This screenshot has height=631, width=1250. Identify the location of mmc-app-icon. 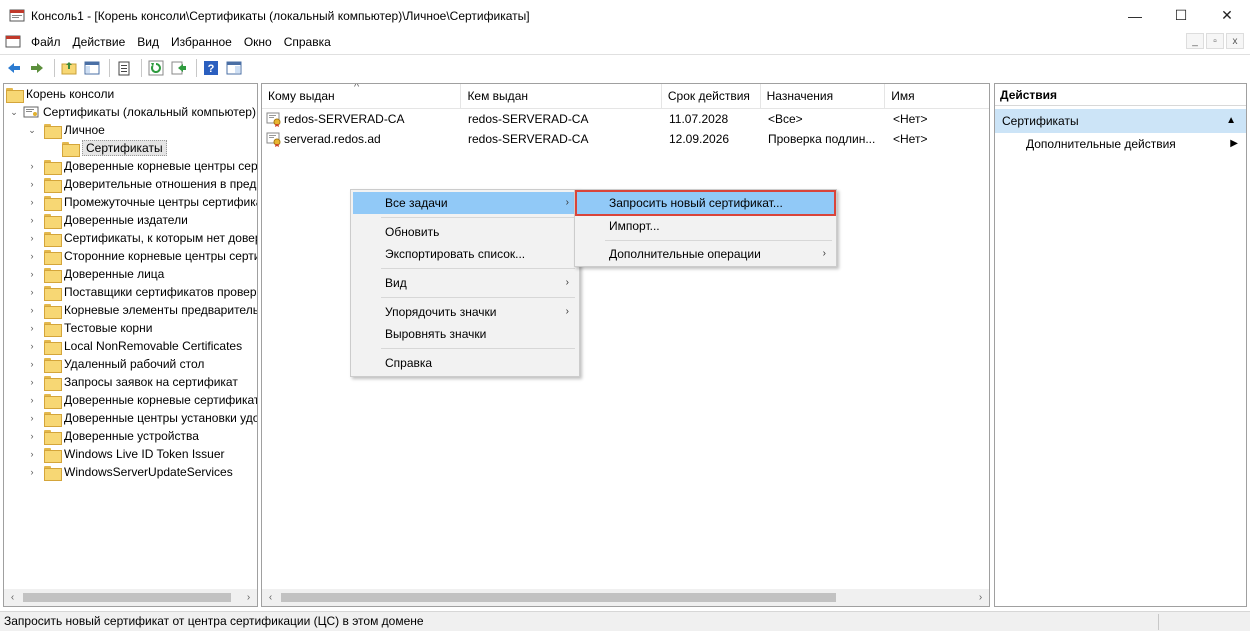
(17, 16).